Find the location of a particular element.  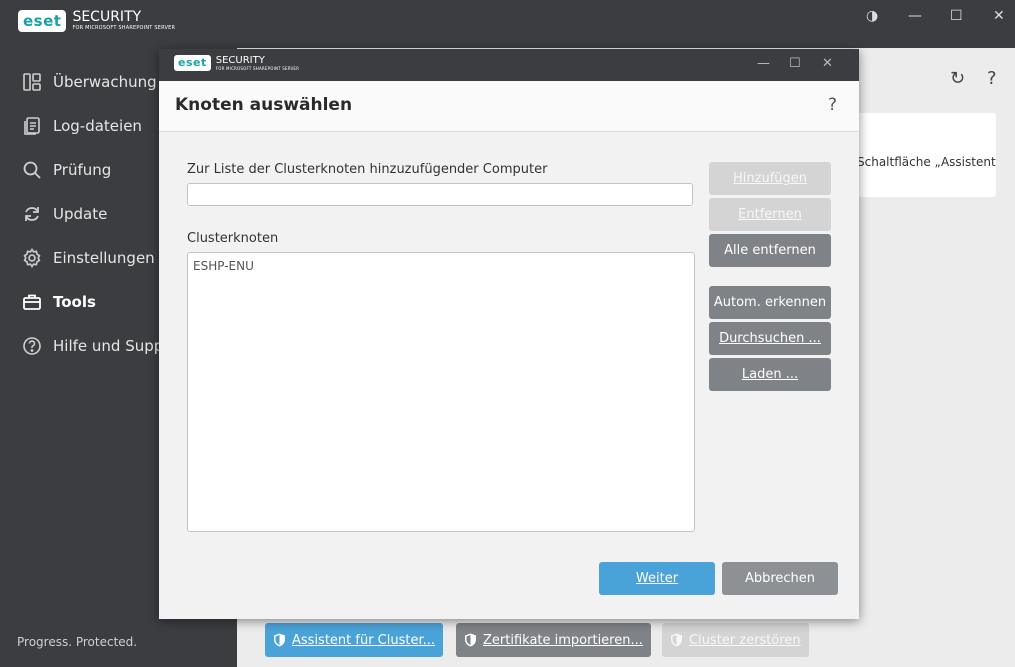

help-circle-icon is located at coordinates (32, 346).